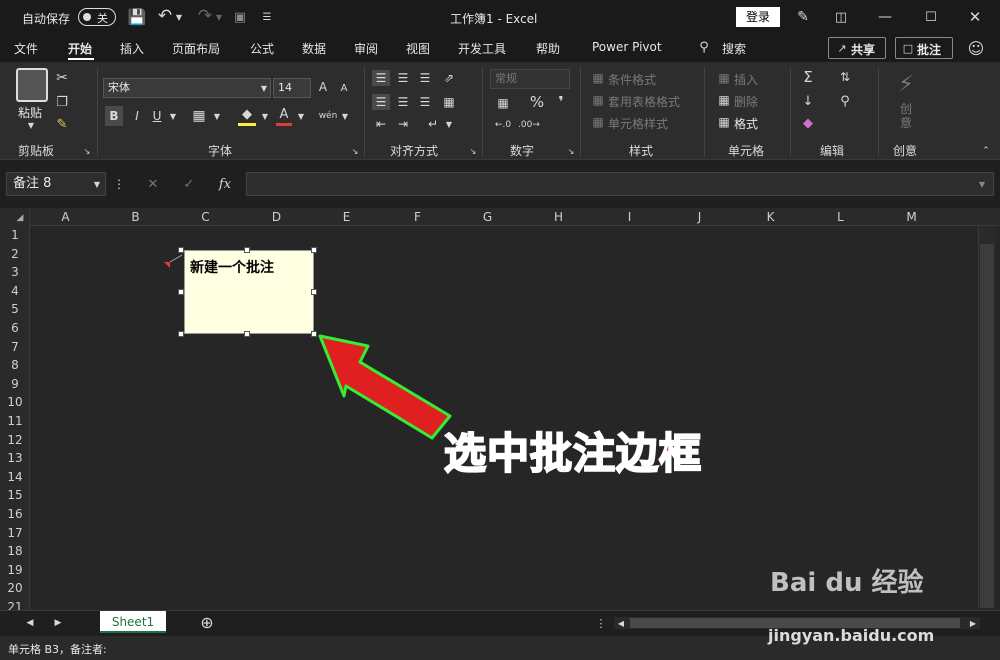  Describe the element at coordinates (734, 48) in the screenshot. I see `search-label: 搜索` at that location.